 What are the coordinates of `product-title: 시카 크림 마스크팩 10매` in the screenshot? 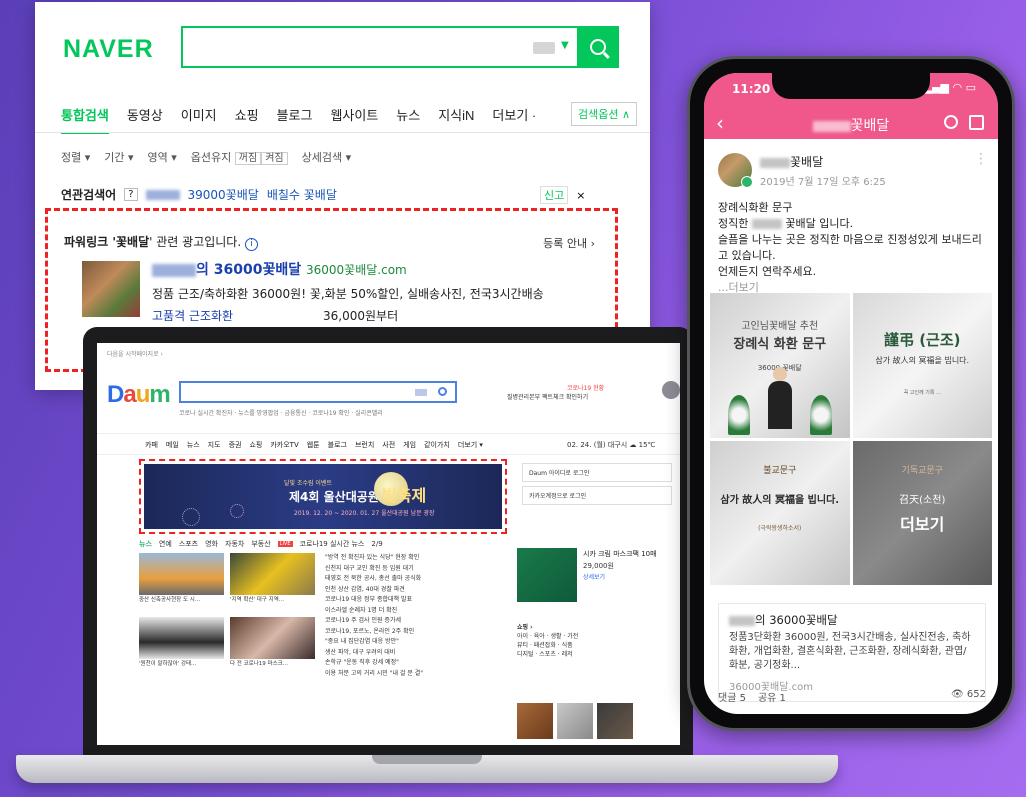 It's located at (620, 554).